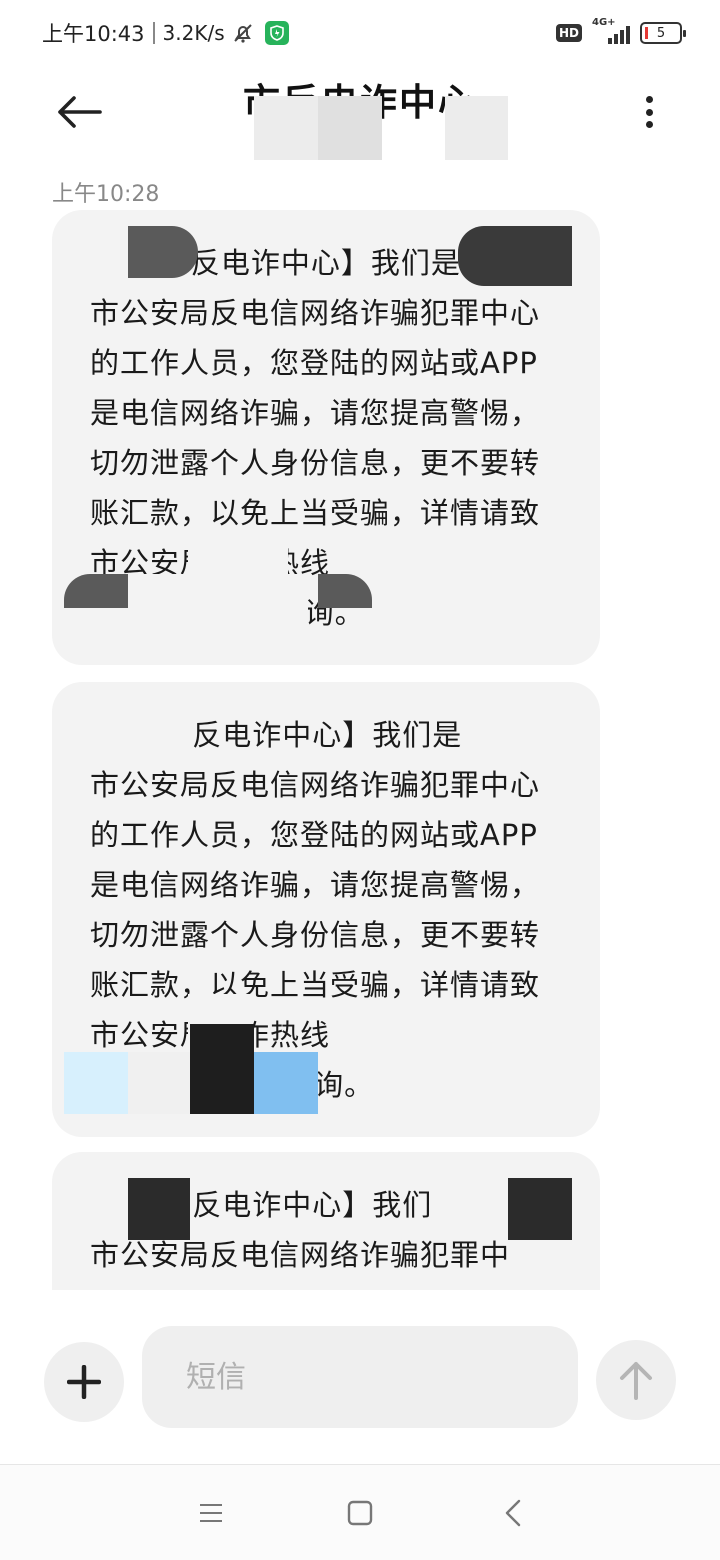 The height and width of the screenshot is (1560, 720). I want to click on signal-bars, so click(619, 35).